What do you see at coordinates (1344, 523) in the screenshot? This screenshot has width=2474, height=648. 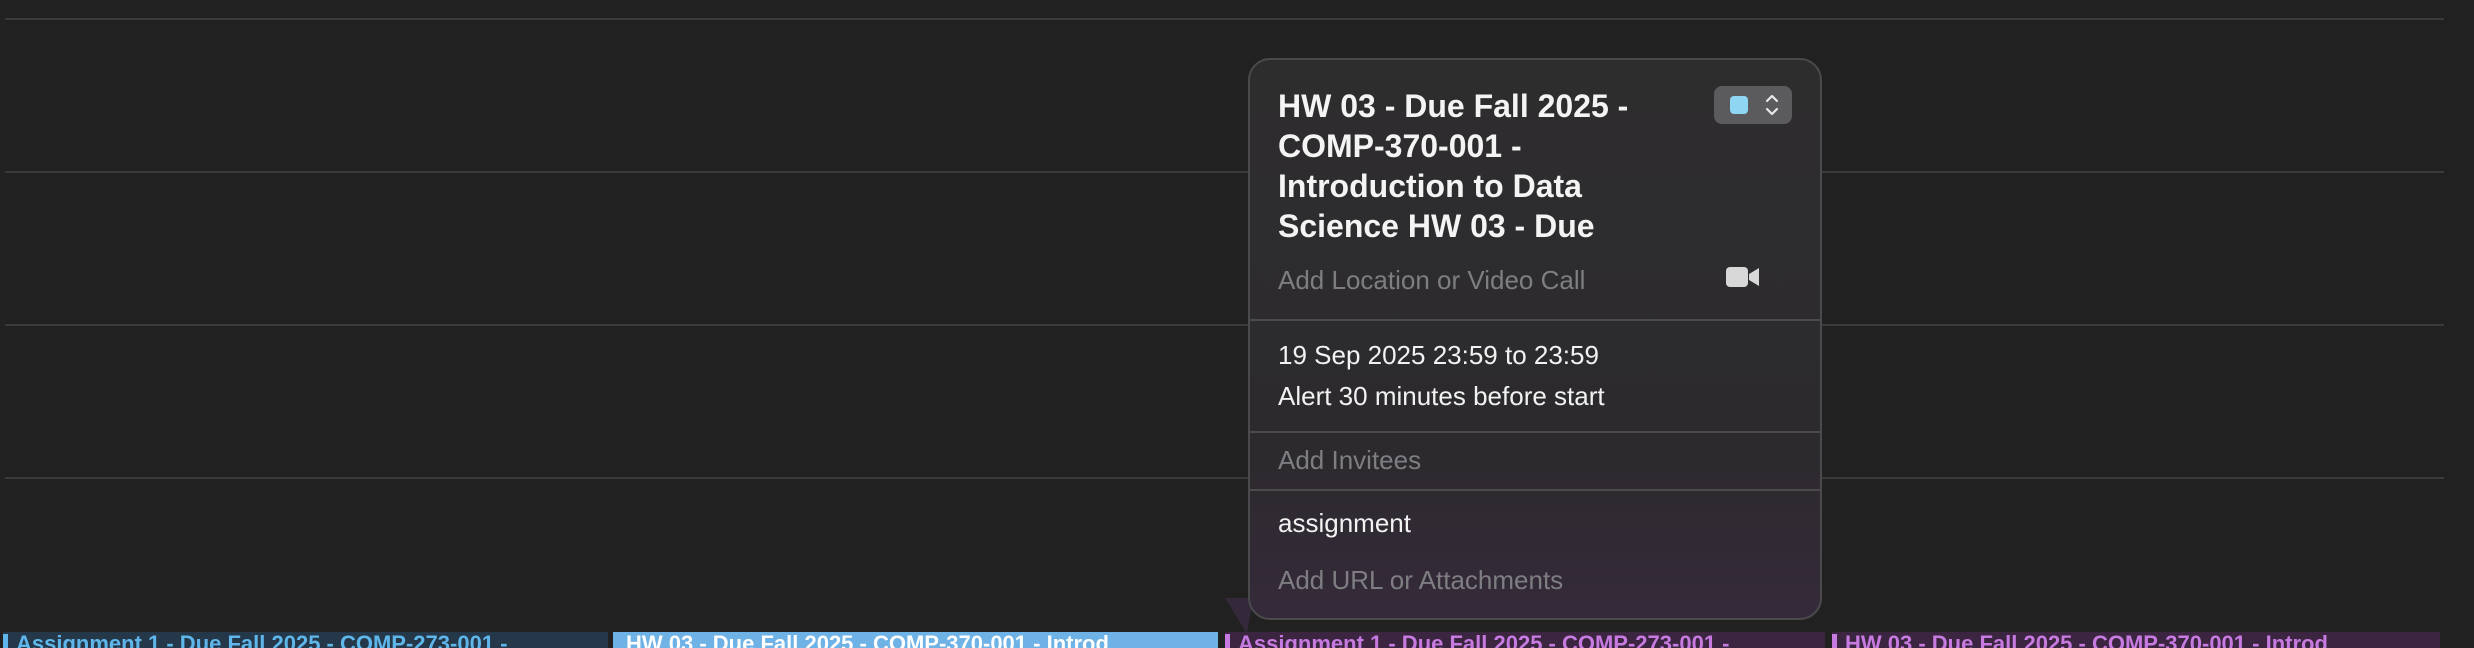 I see `calendar-name: assignment` at bounding box center [1344, 523].